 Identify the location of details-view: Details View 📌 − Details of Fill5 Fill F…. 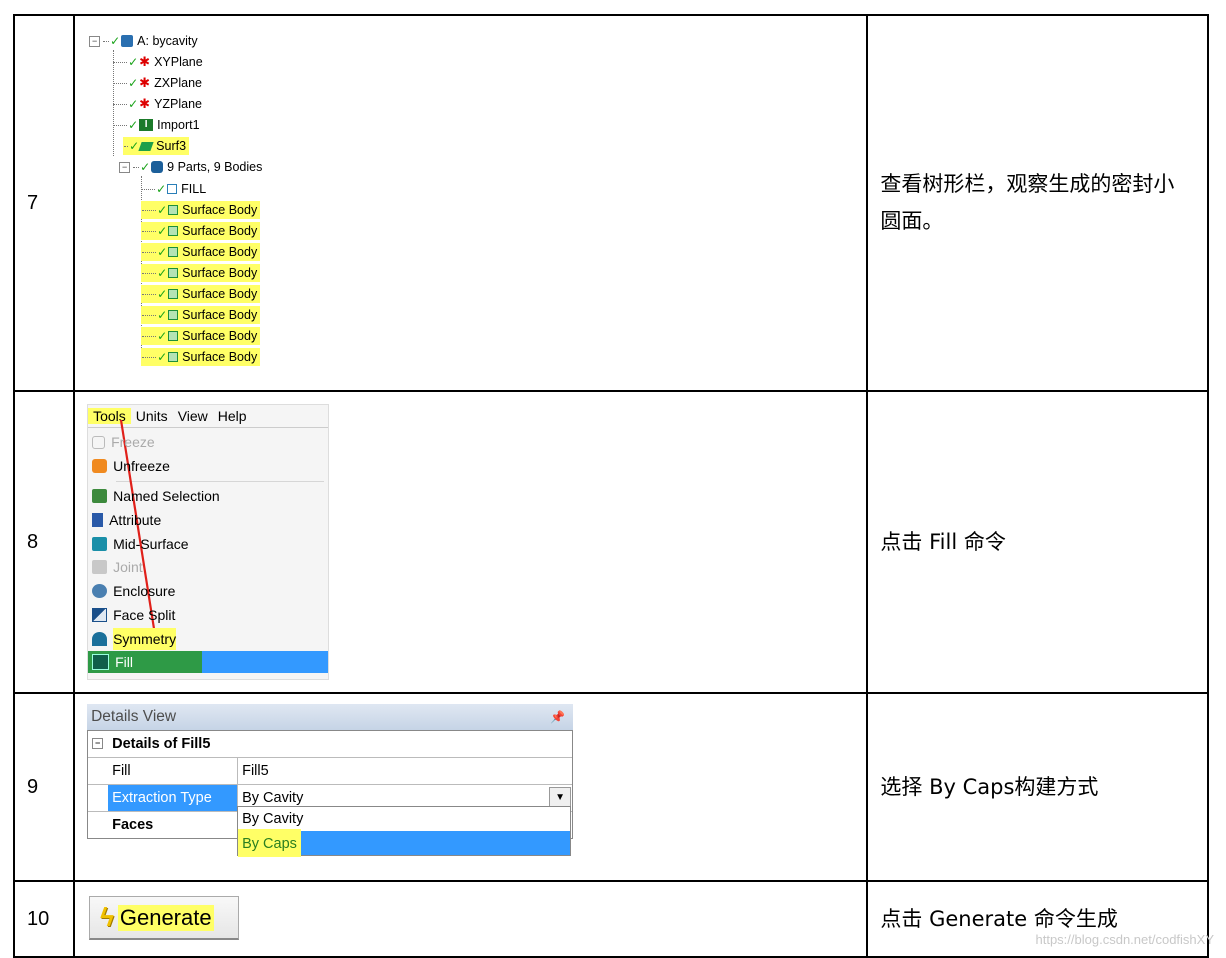
(330, 780).